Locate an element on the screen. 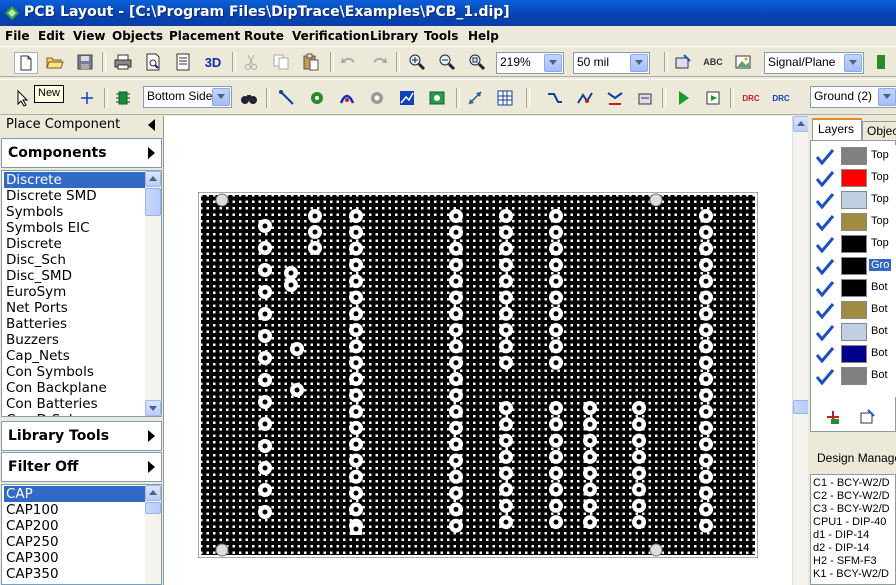  layer-list: Top Top Top Top Top Gro Bot Bot Bot Bot Bot is located at coordinates (853, 271).